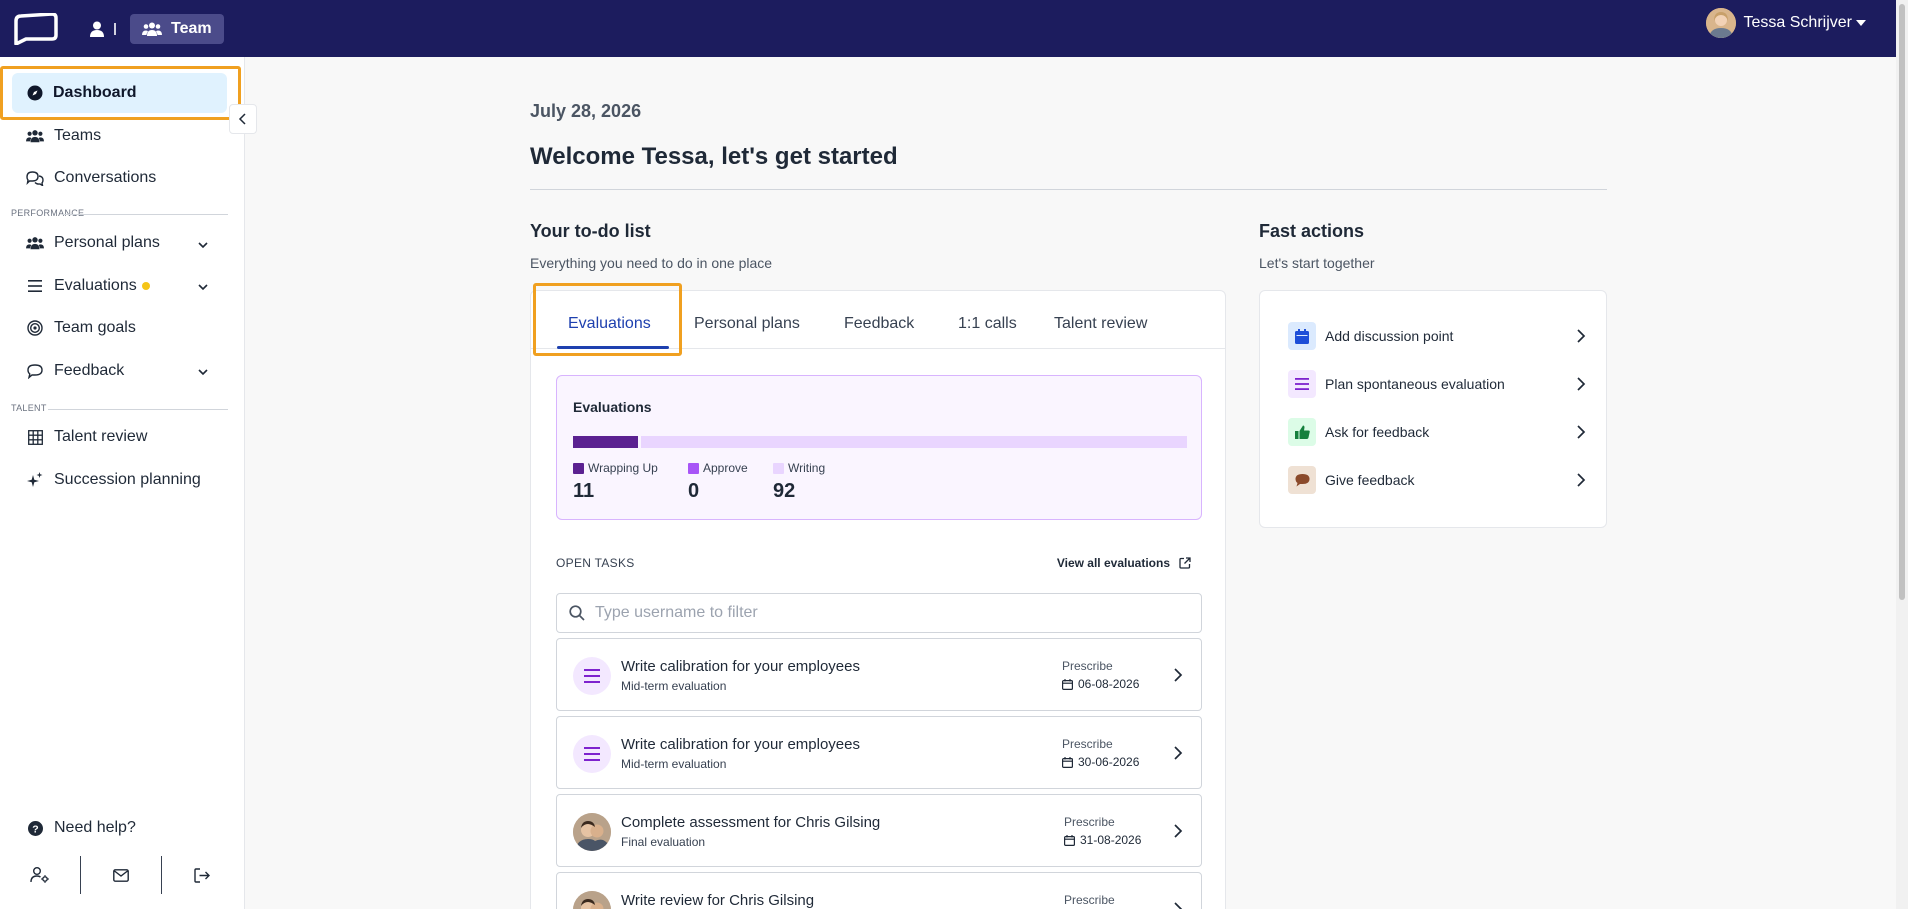  Describe the element at coordinates (191, 28) in the screenshot. I see `team-label: Team` at that location.